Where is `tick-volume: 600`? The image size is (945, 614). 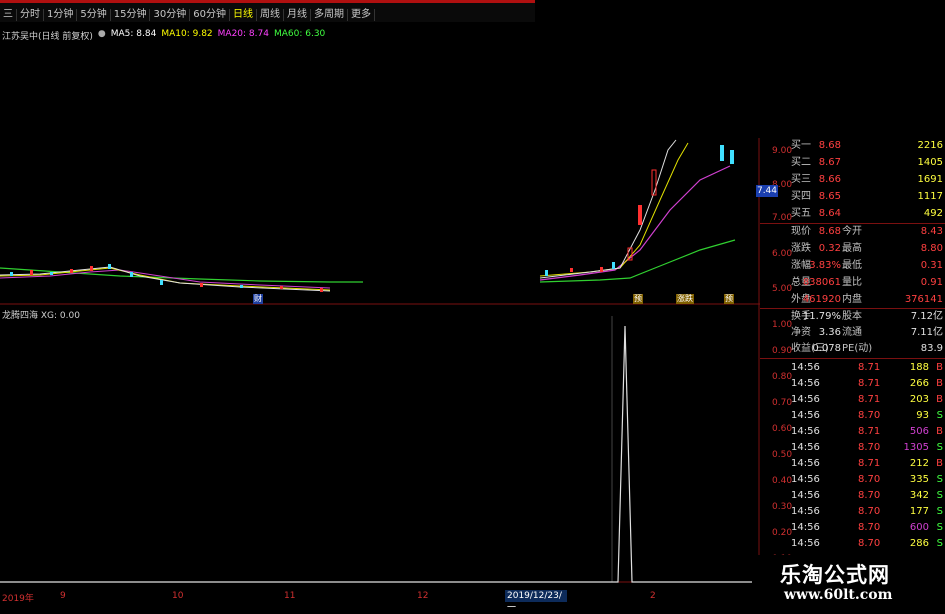
tick-volume: 600 is located at coordinates (919, 527).